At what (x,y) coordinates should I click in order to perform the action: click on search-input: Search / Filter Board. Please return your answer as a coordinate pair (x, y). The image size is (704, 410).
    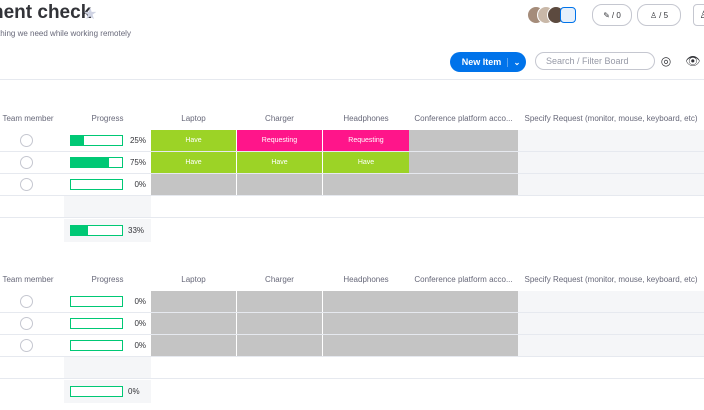
    Looking at the image, I should click on (595, 61).